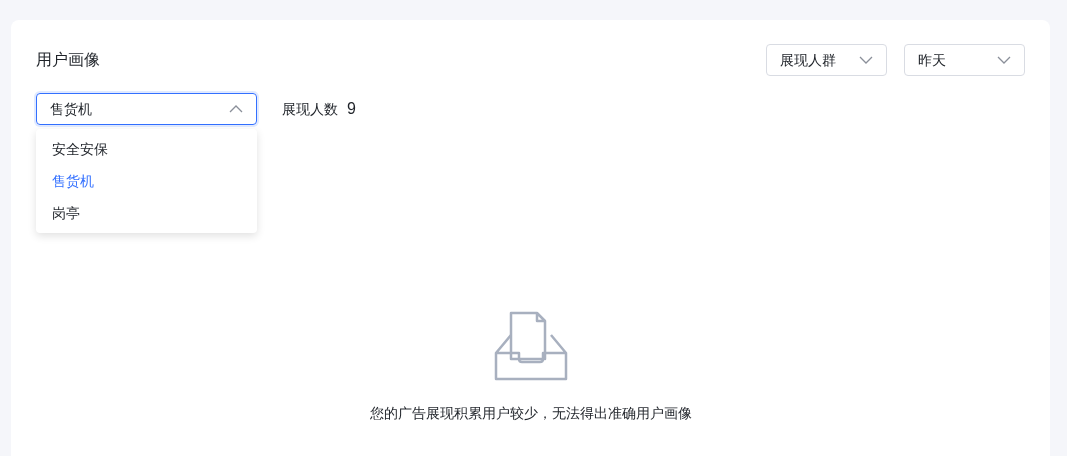  I want to click on category-dropdown: 售货机, so click(146, 109).